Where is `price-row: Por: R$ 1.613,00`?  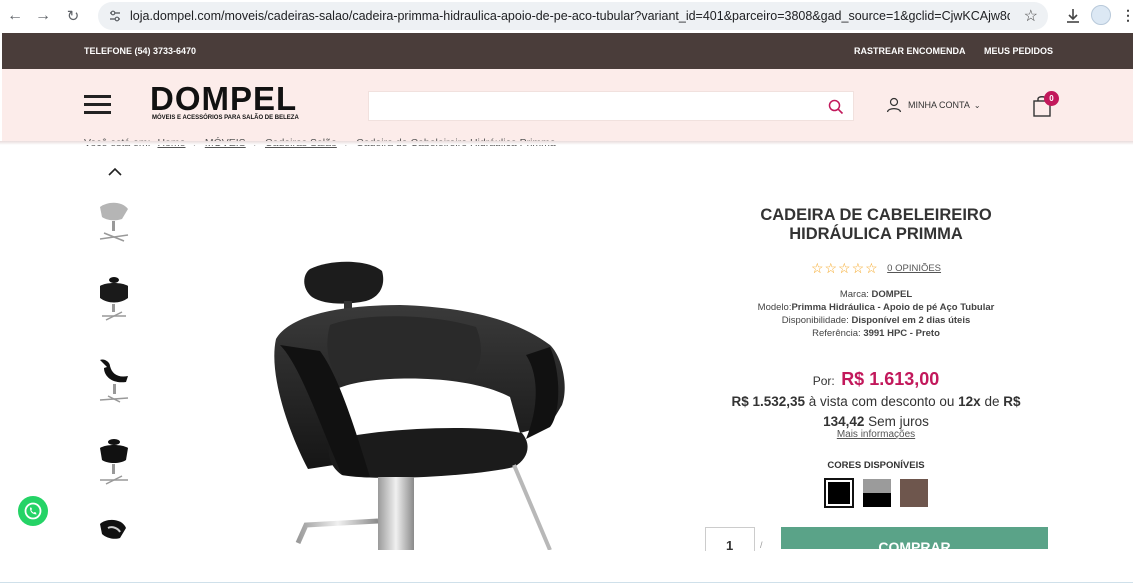 price-row: Por: R$ 1.613,00 is located at coordinates (876, 379).